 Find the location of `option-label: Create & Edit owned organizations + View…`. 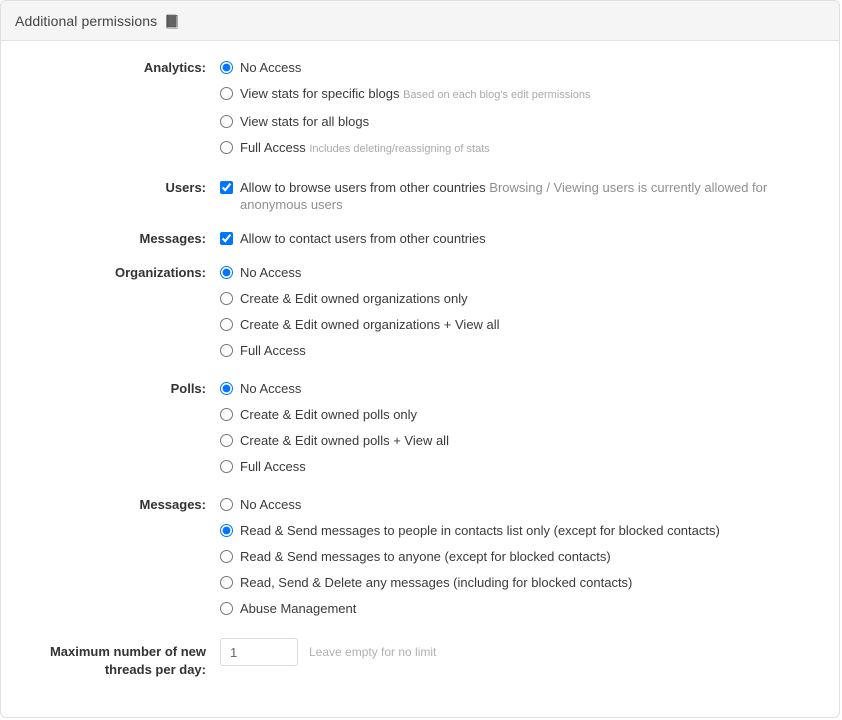

option-label: Create & Edit owned organizations + View… is located at coordinates (370, 324).